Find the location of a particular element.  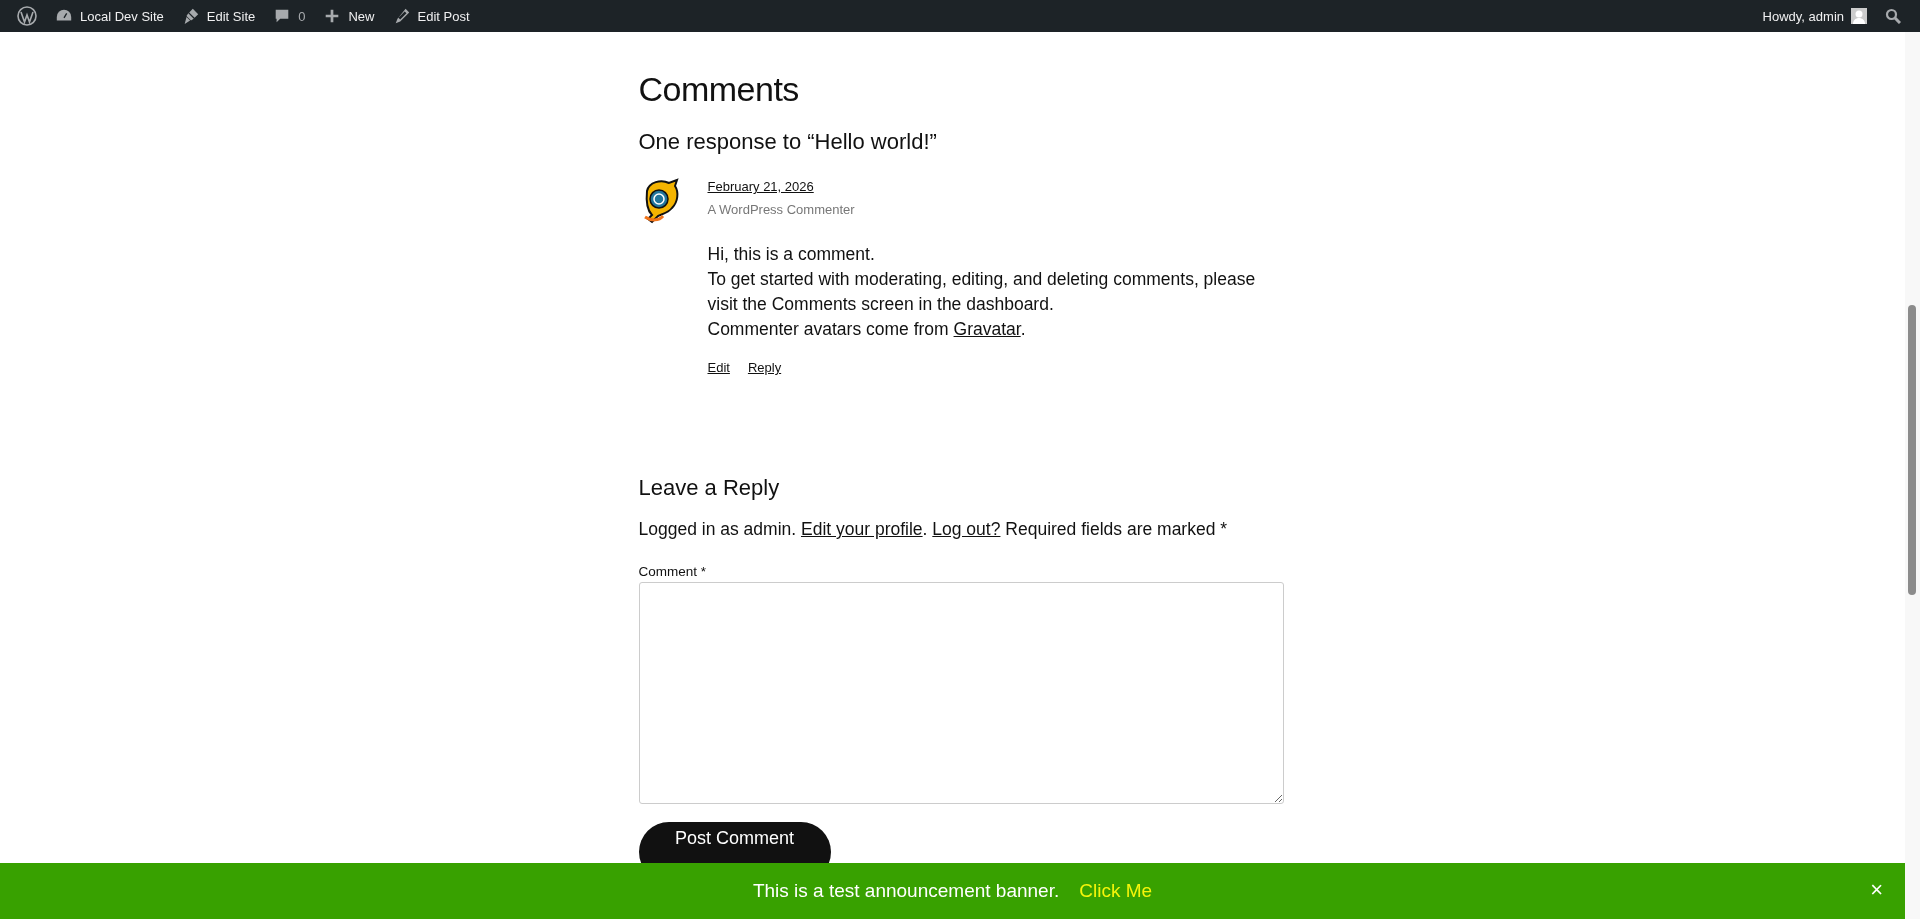

comment-author: A WordPress Commenter is located at coordinates (781, 209).